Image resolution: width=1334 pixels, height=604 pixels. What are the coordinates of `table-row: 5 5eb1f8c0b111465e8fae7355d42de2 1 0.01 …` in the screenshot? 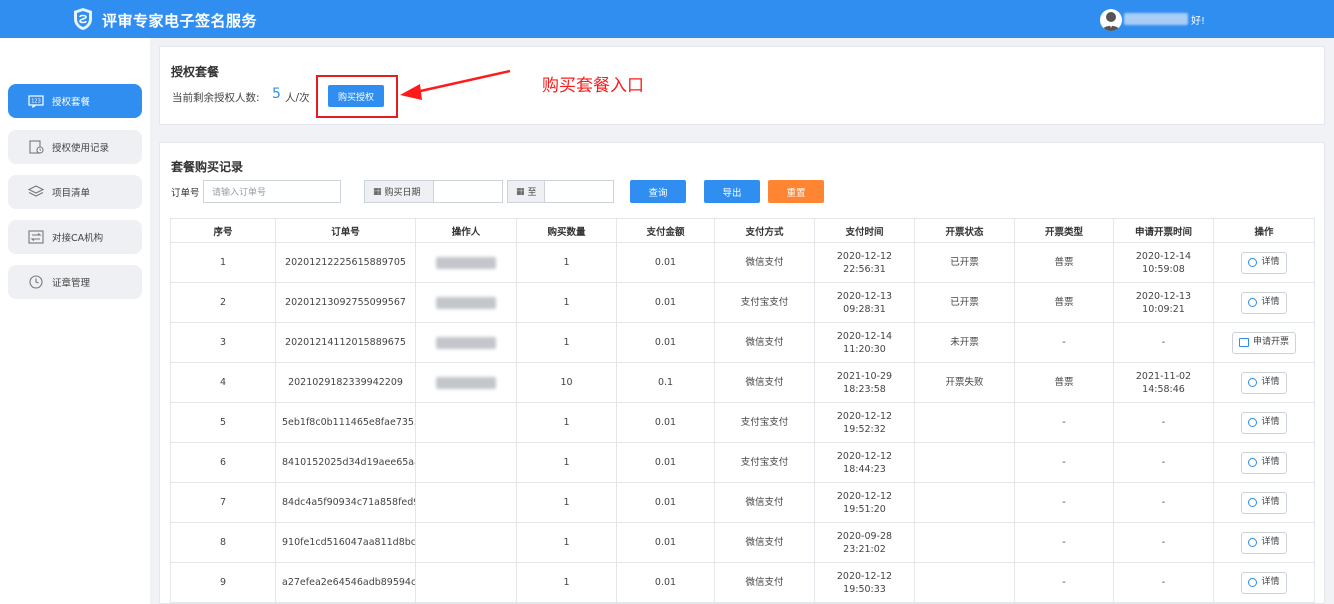 It's located at (742, 422).